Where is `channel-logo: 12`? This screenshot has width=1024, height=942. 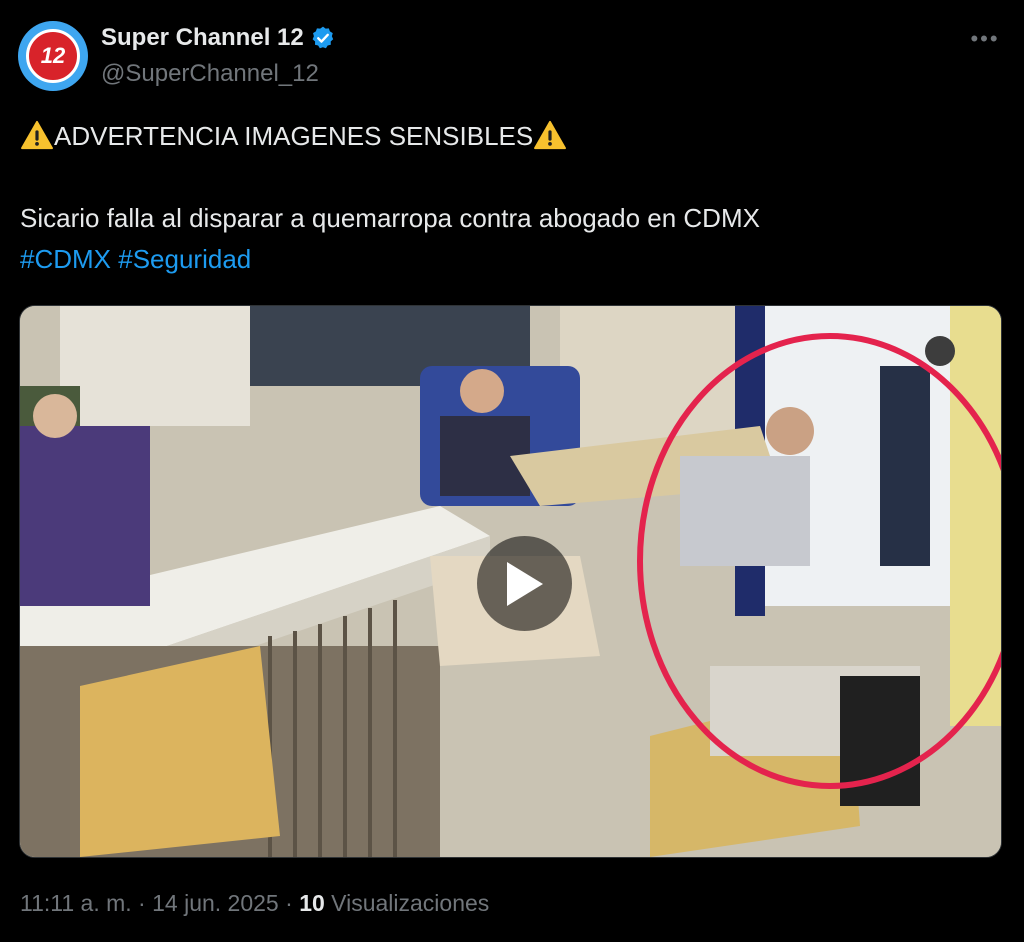 channel-logo: 12 is located at coordinates (53, 56).